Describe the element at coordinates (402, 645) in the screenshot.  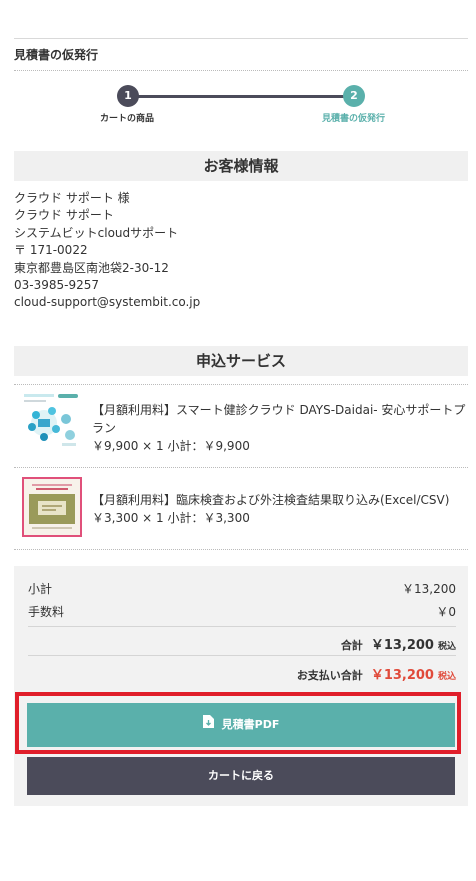
I see `total-value: ￥13,200` at that location.